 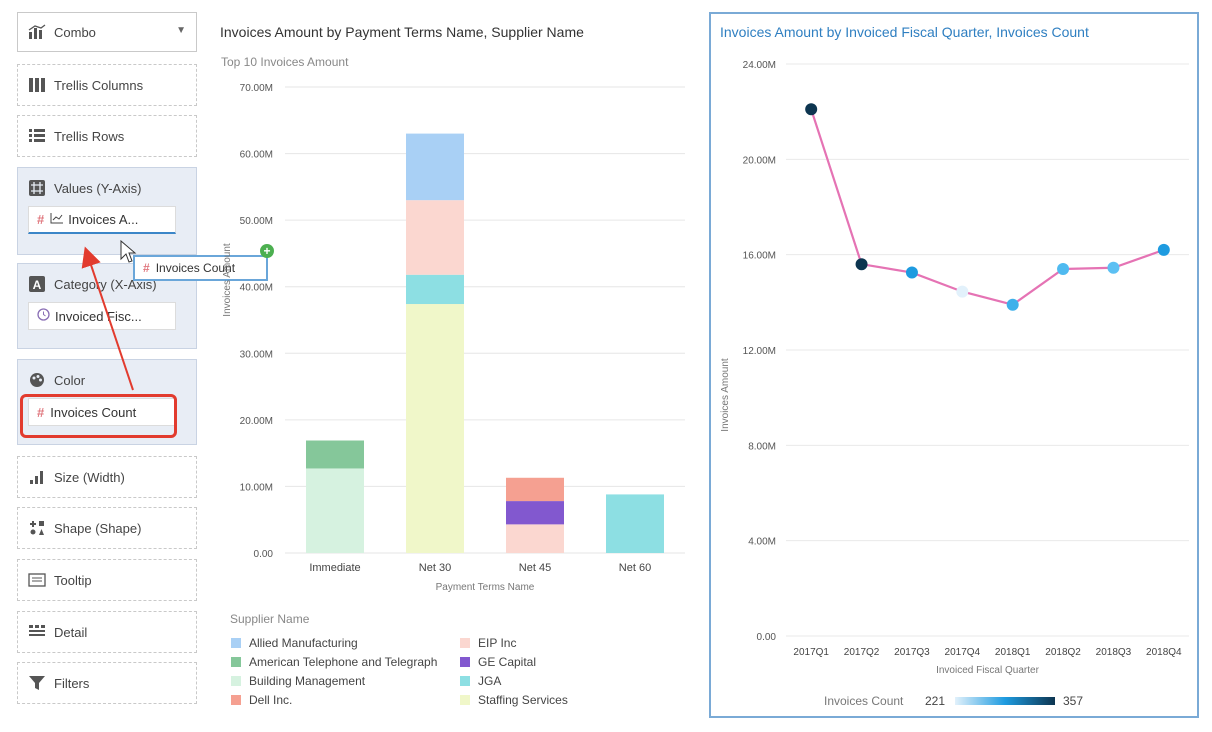 I want to click on filters-label: Filters, so click(x=72, y=683).